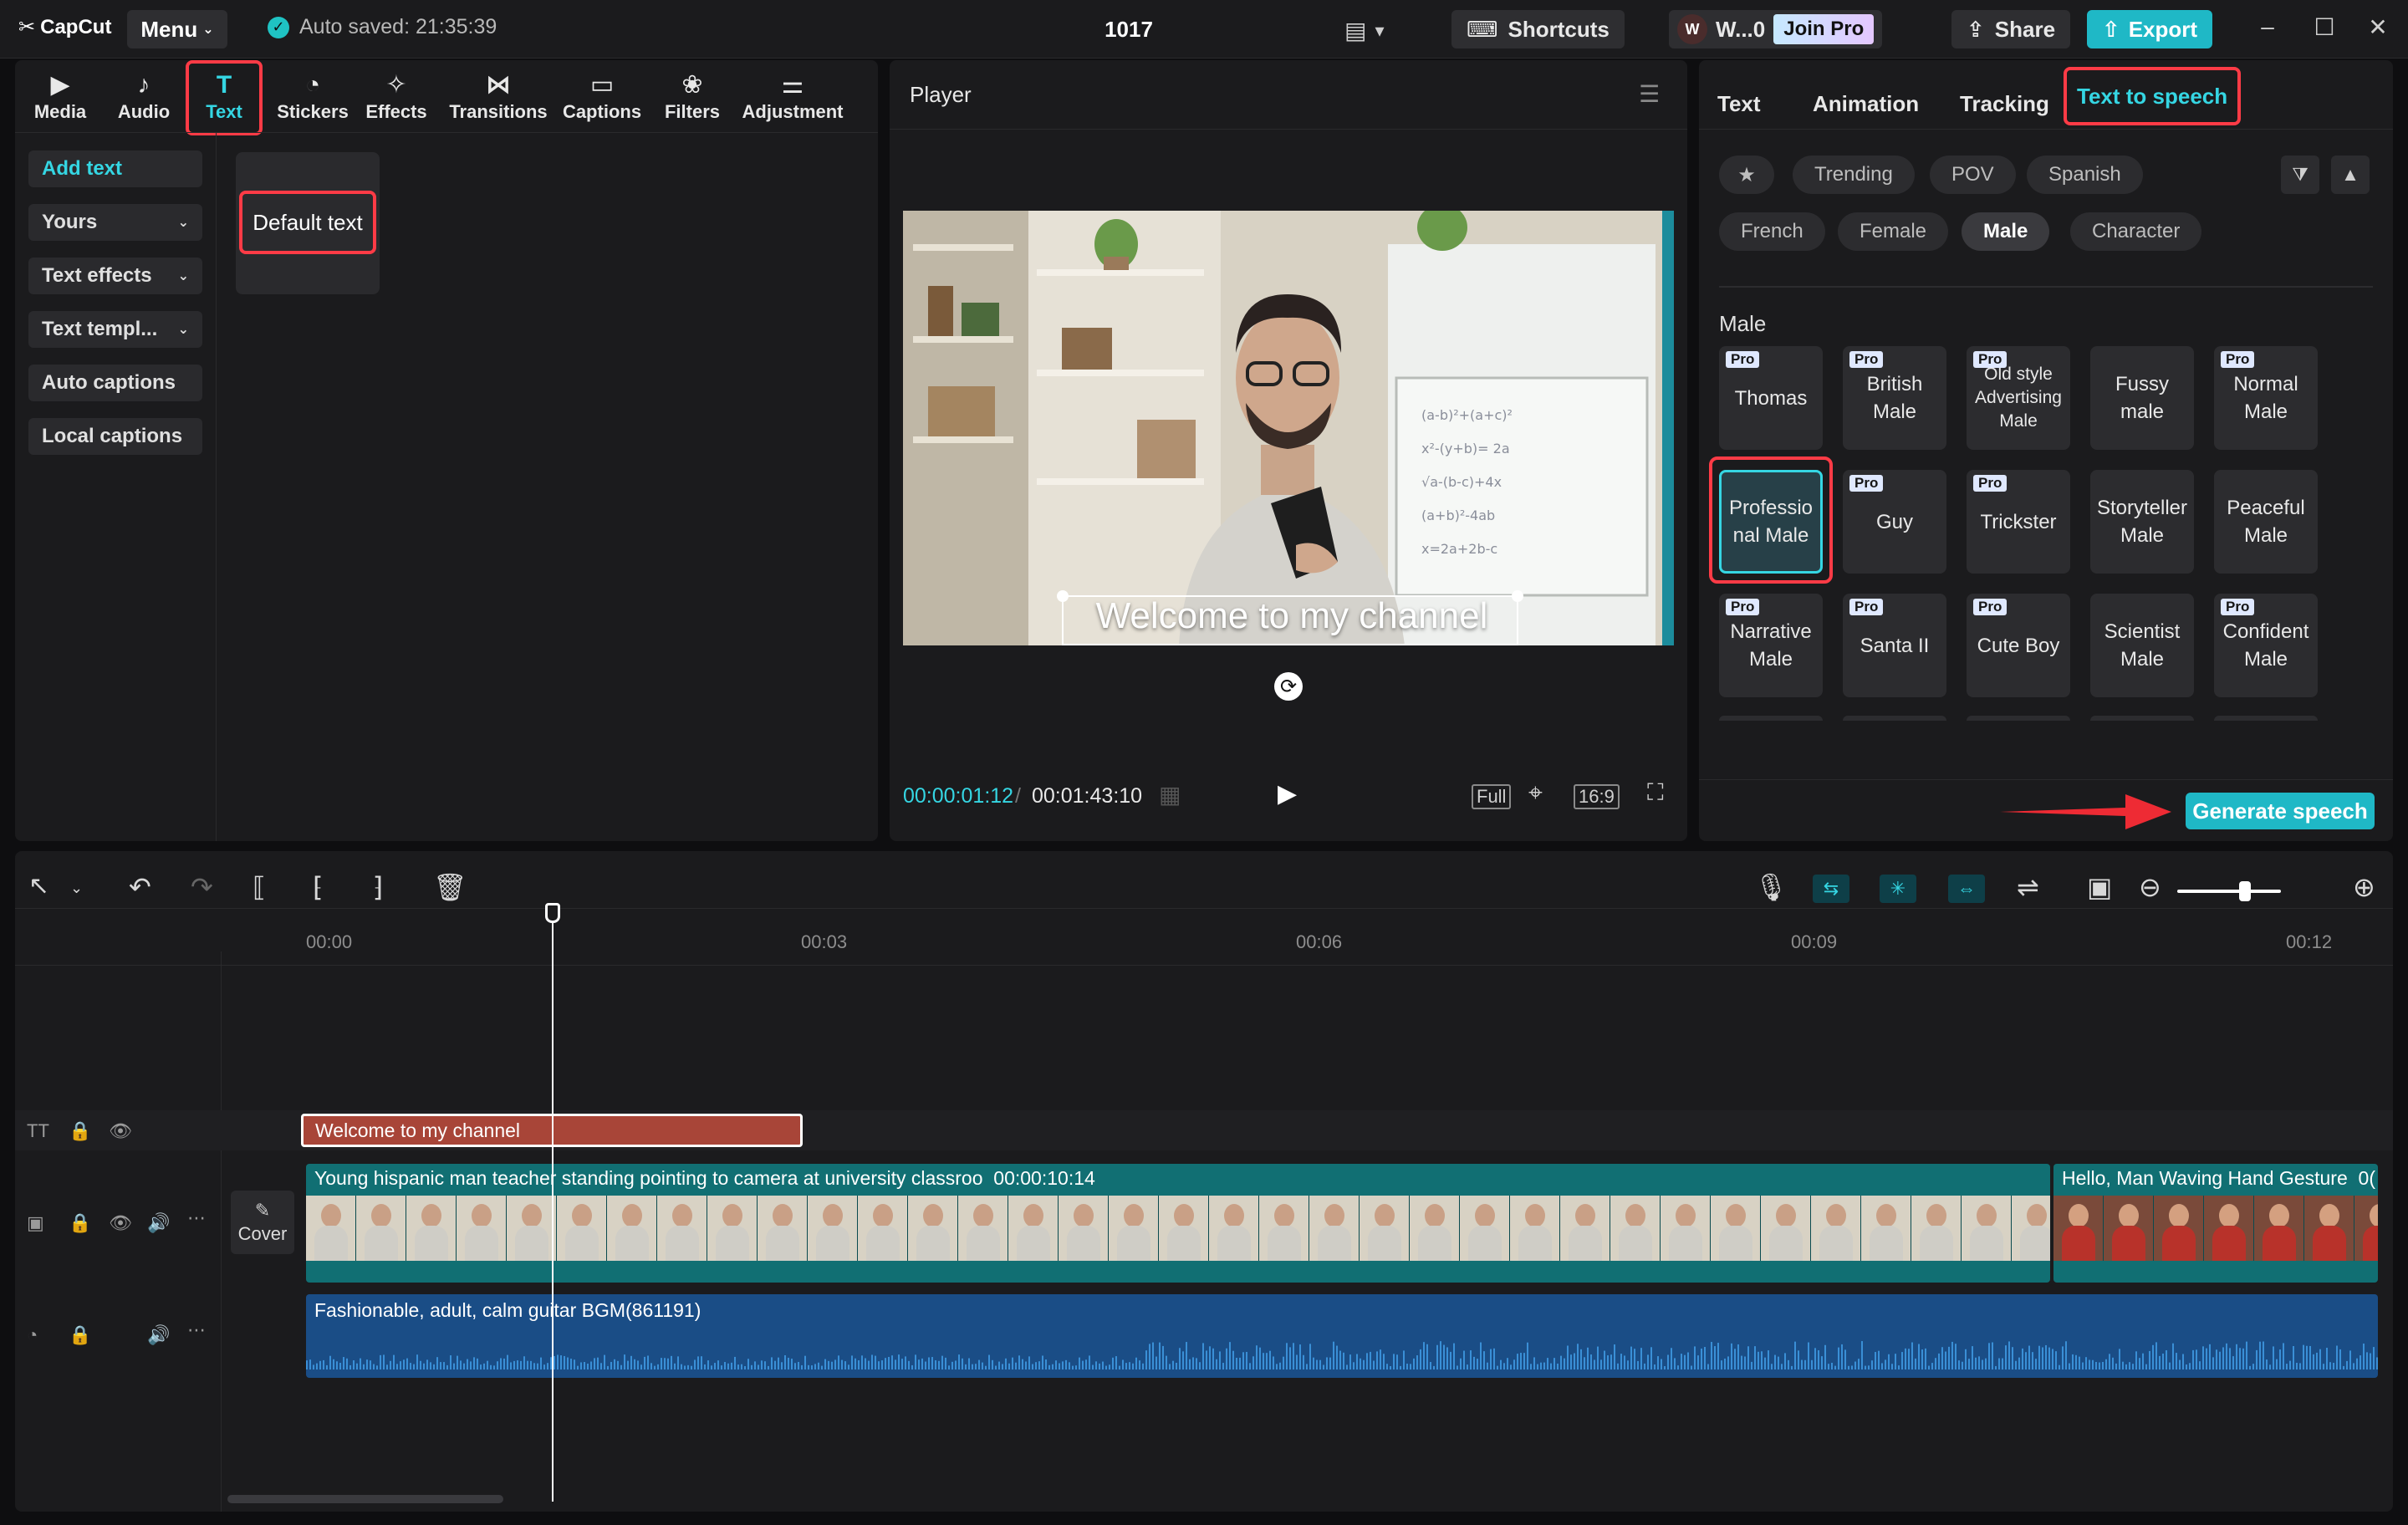  Describe the element at coordinates (1649, 94) in the screenshot. I see `hamburger-icon: ☰` at that location.